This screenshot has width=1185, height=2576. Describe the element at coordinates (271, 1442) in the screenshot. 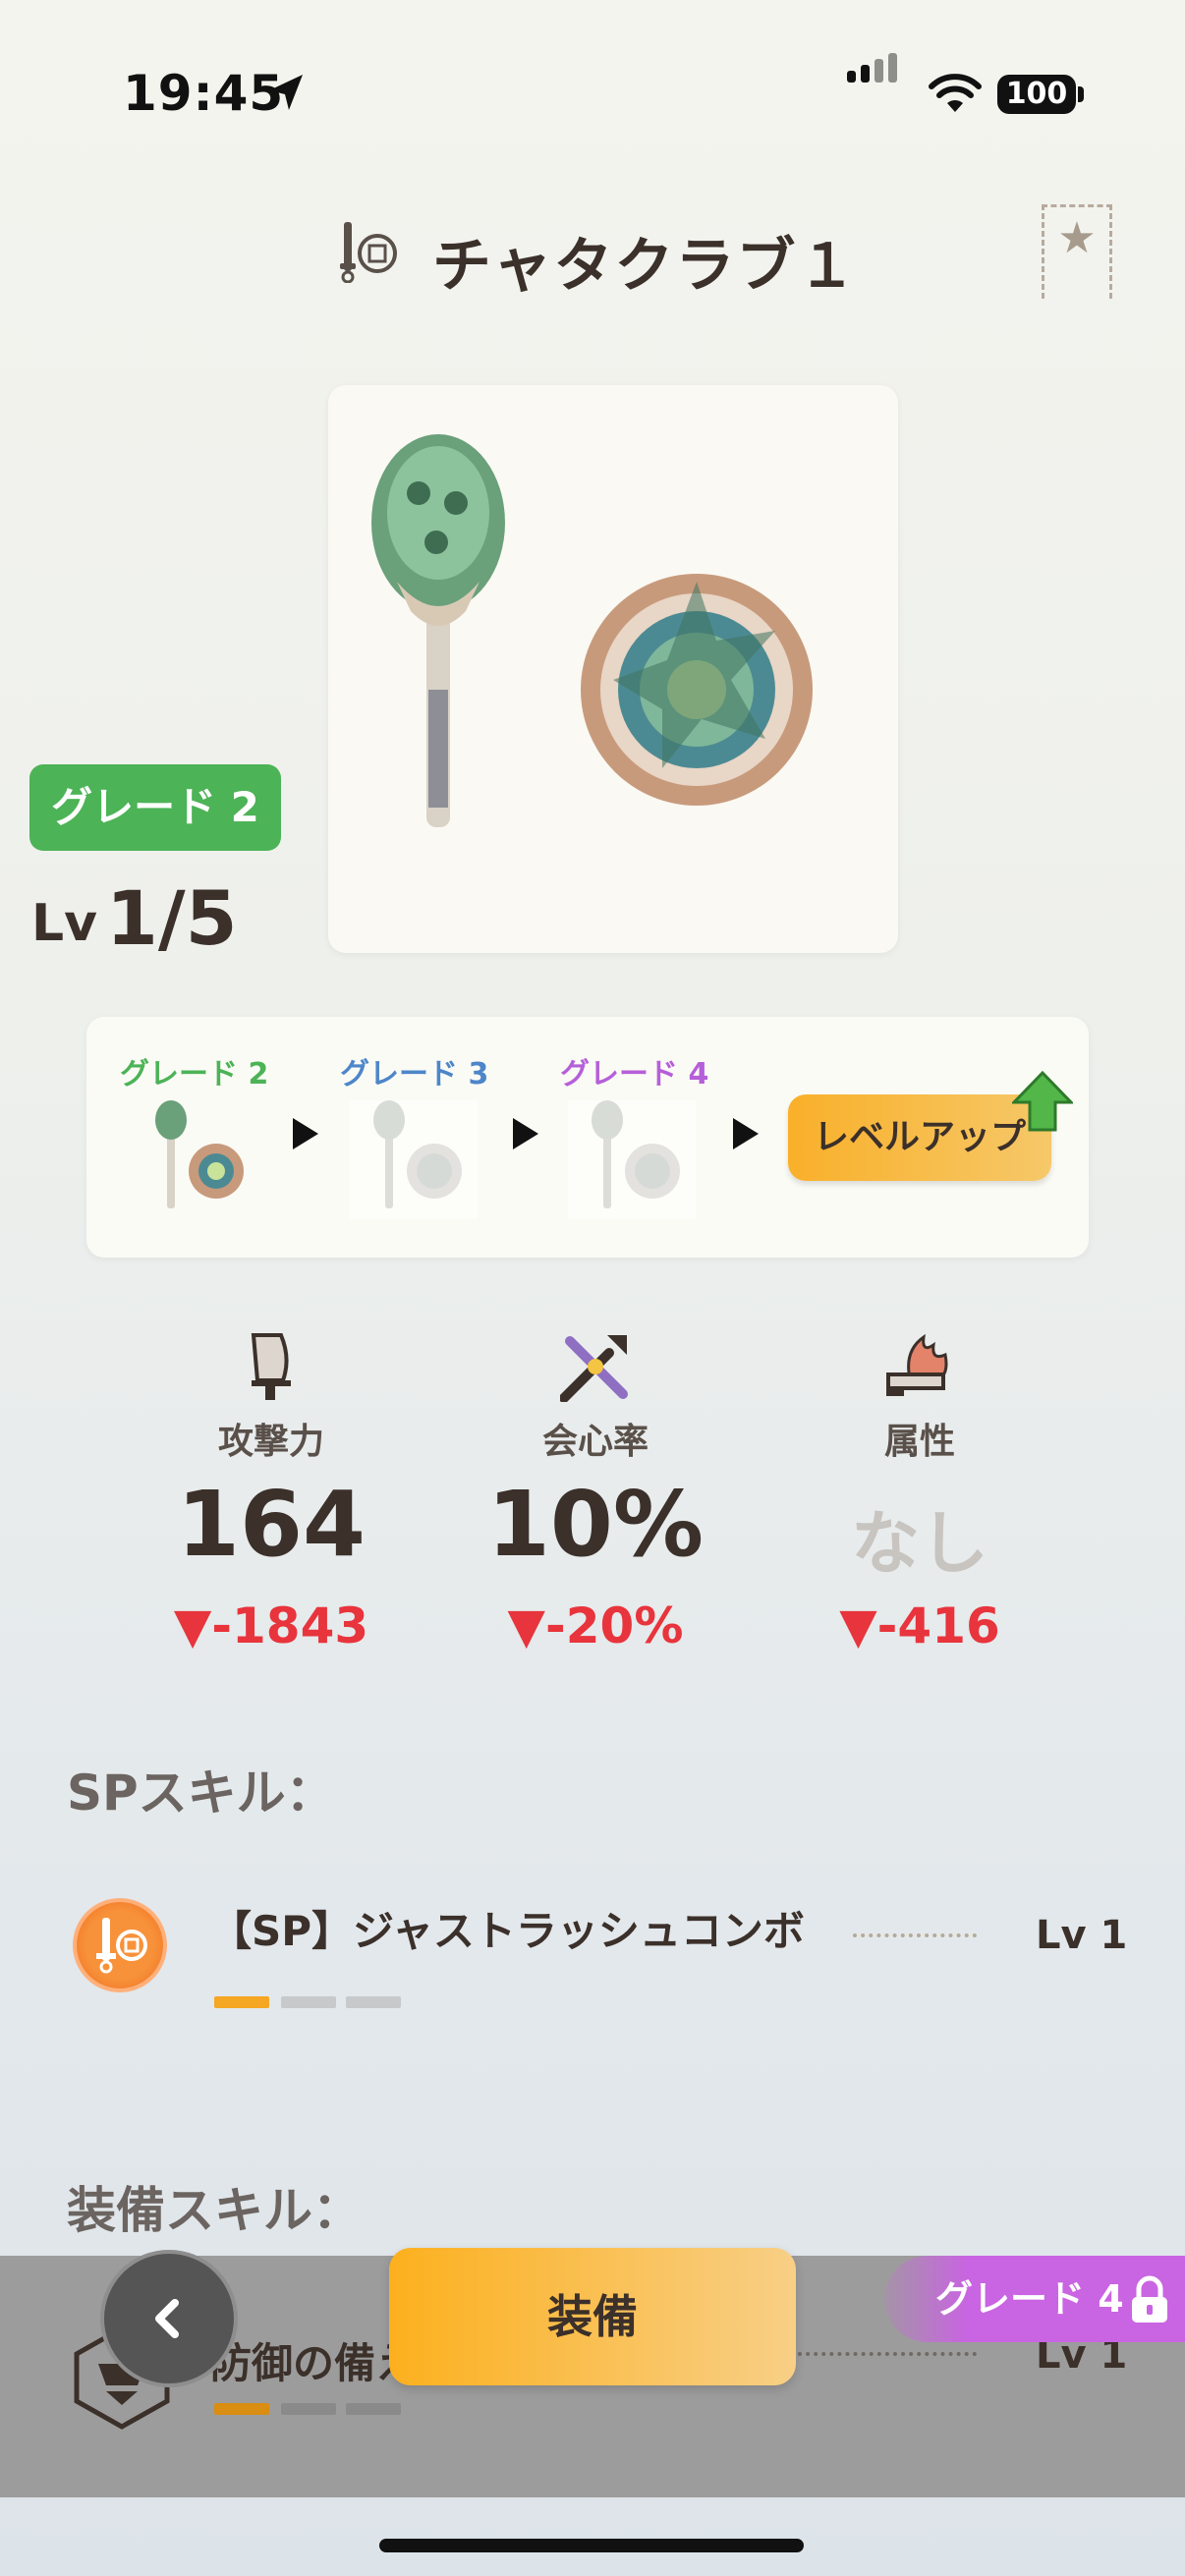

I see `attack-label: 攻撃力` at that location.